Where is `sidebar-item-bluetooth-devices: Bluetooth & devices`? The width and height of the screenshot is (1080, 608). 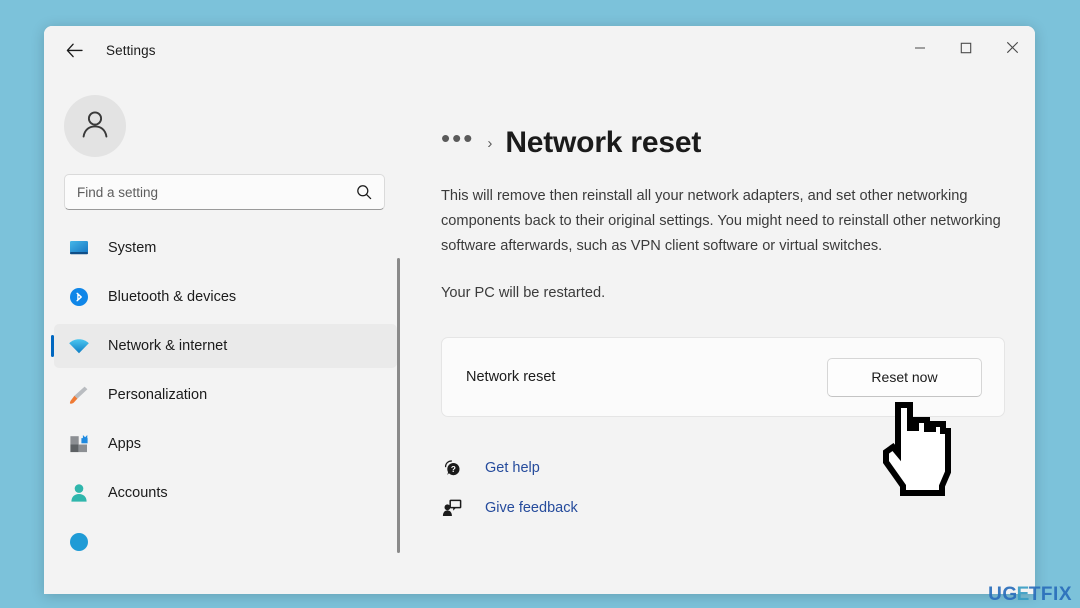 sidebar-item-bluetooth-devices: Bluetooth & devices is located at coordinates (225, 297).